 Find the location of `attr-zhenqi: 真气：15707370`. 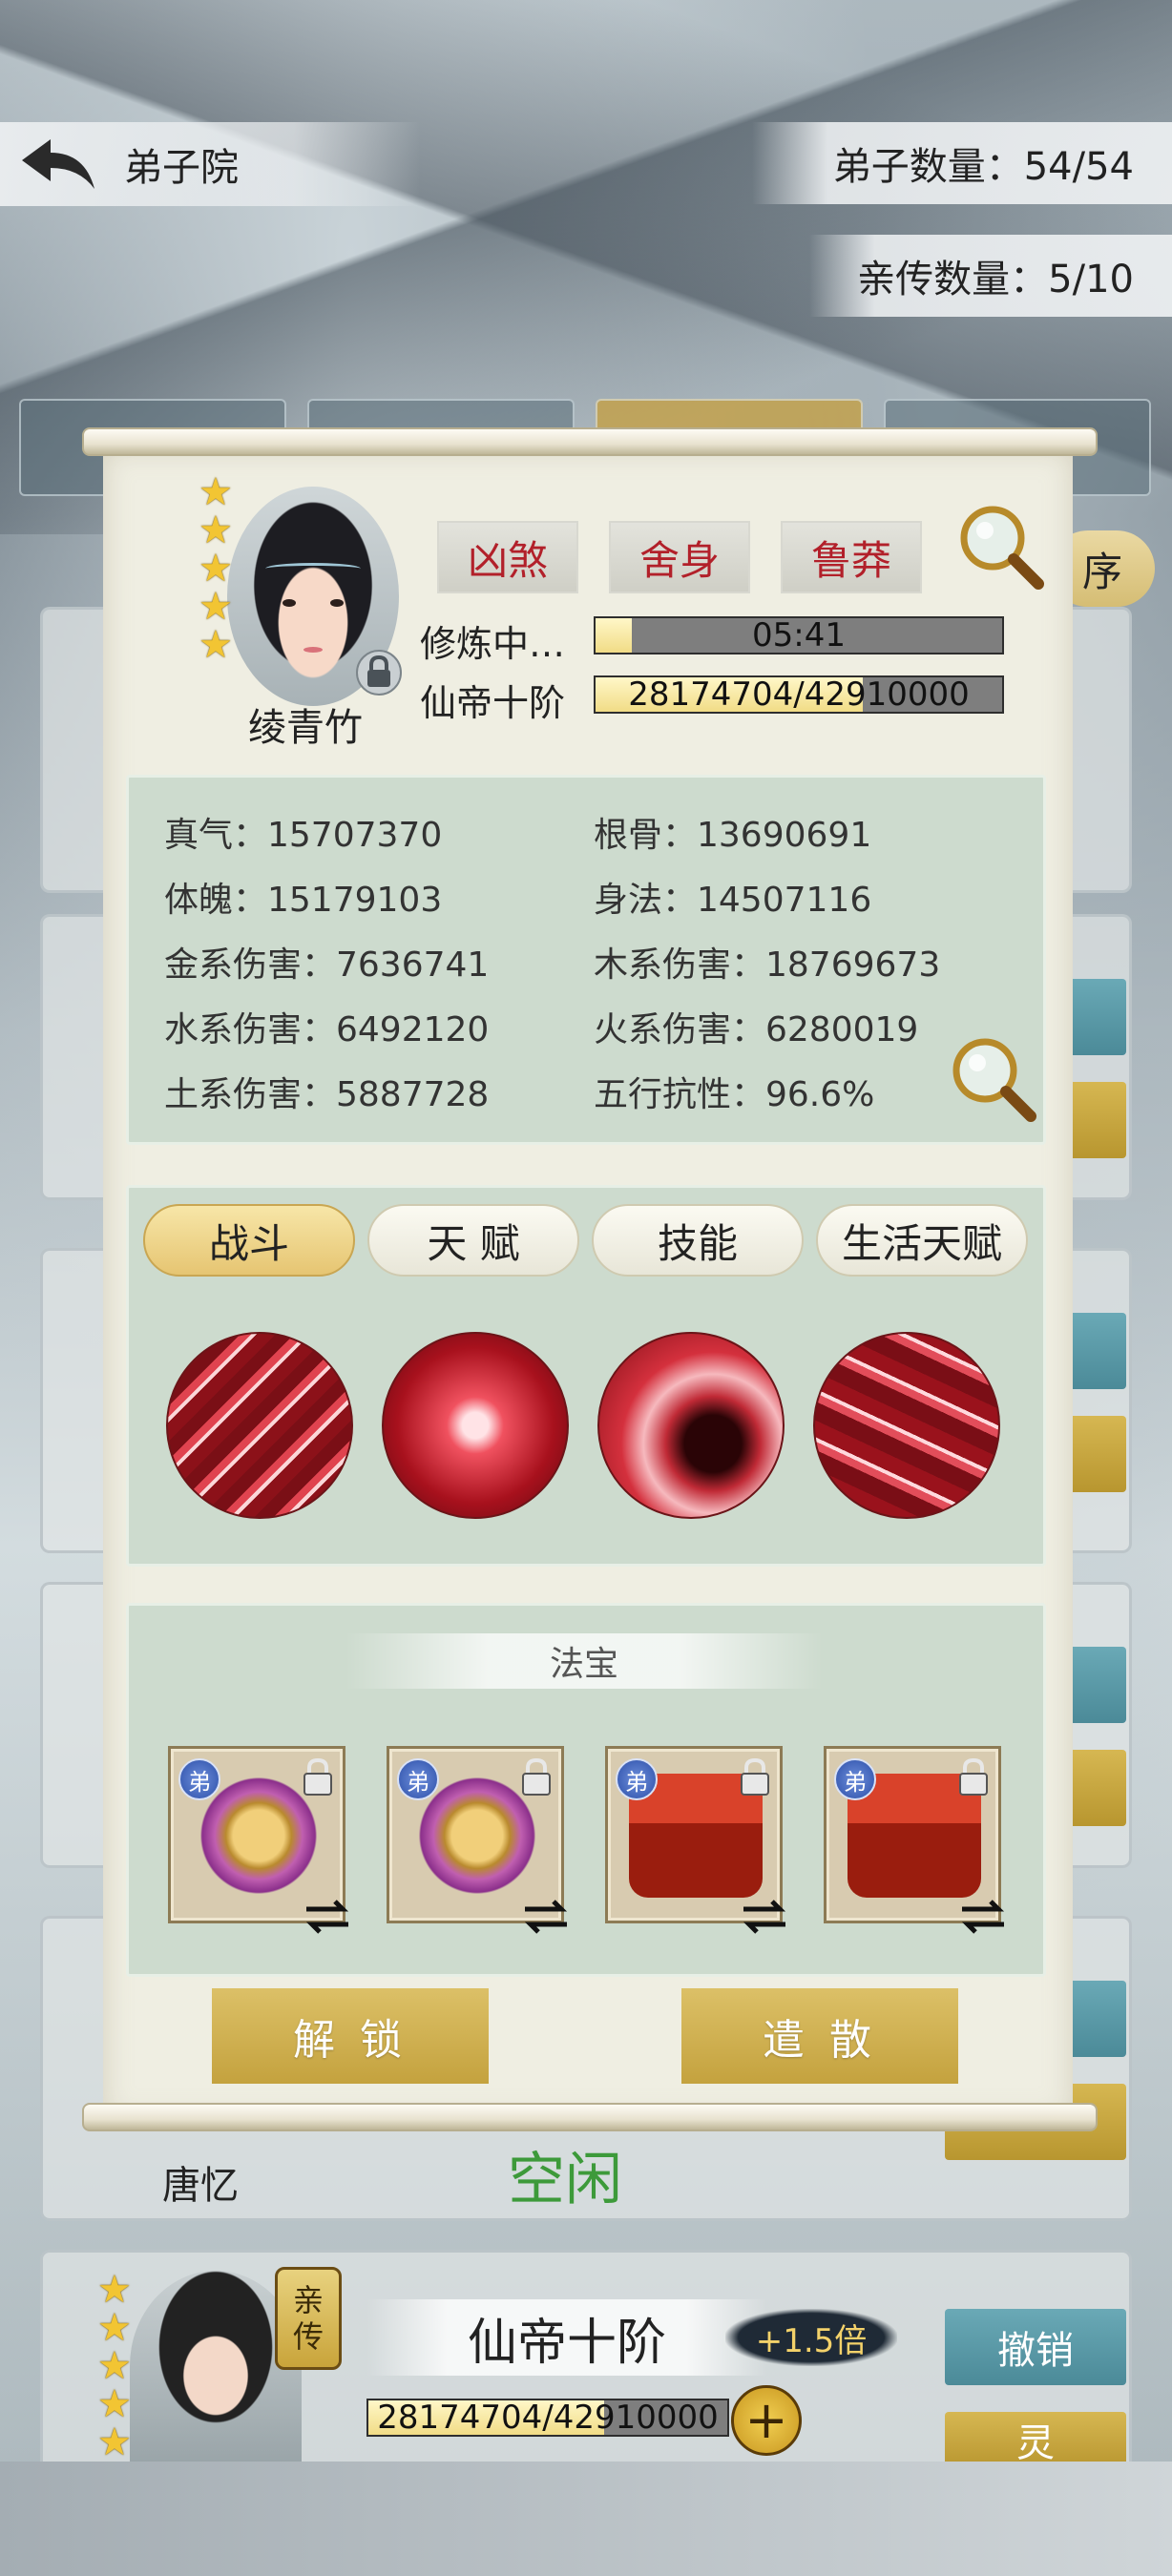

attr-zhenqi: 真气：15707370 is located at coordinates (303, 835).